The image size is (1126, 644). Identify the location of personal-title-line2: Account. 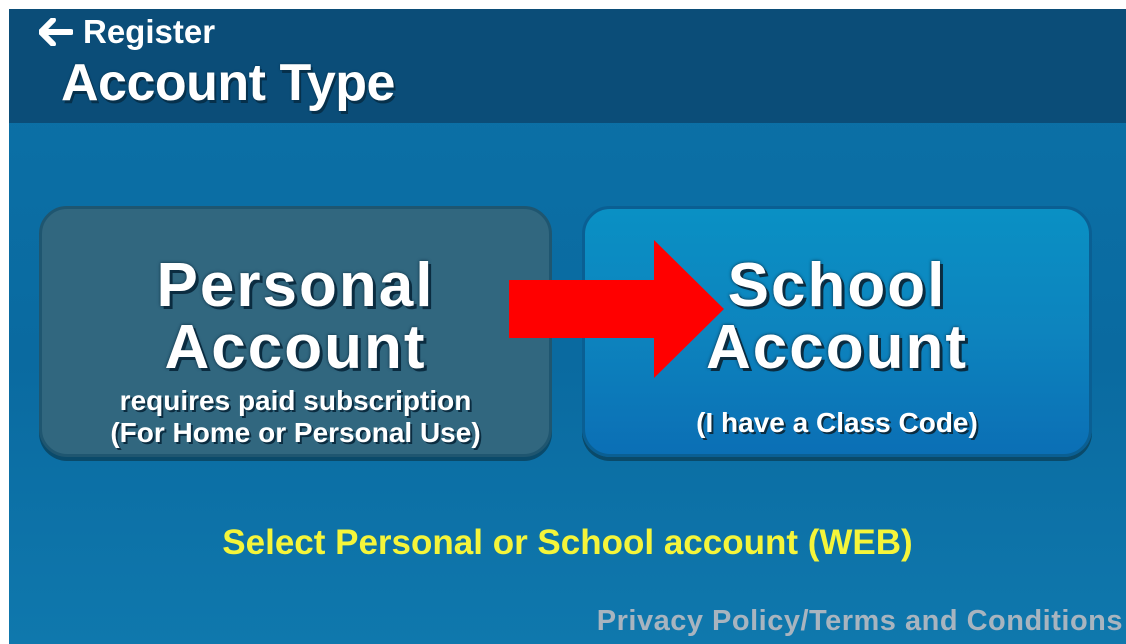
(295, 347).